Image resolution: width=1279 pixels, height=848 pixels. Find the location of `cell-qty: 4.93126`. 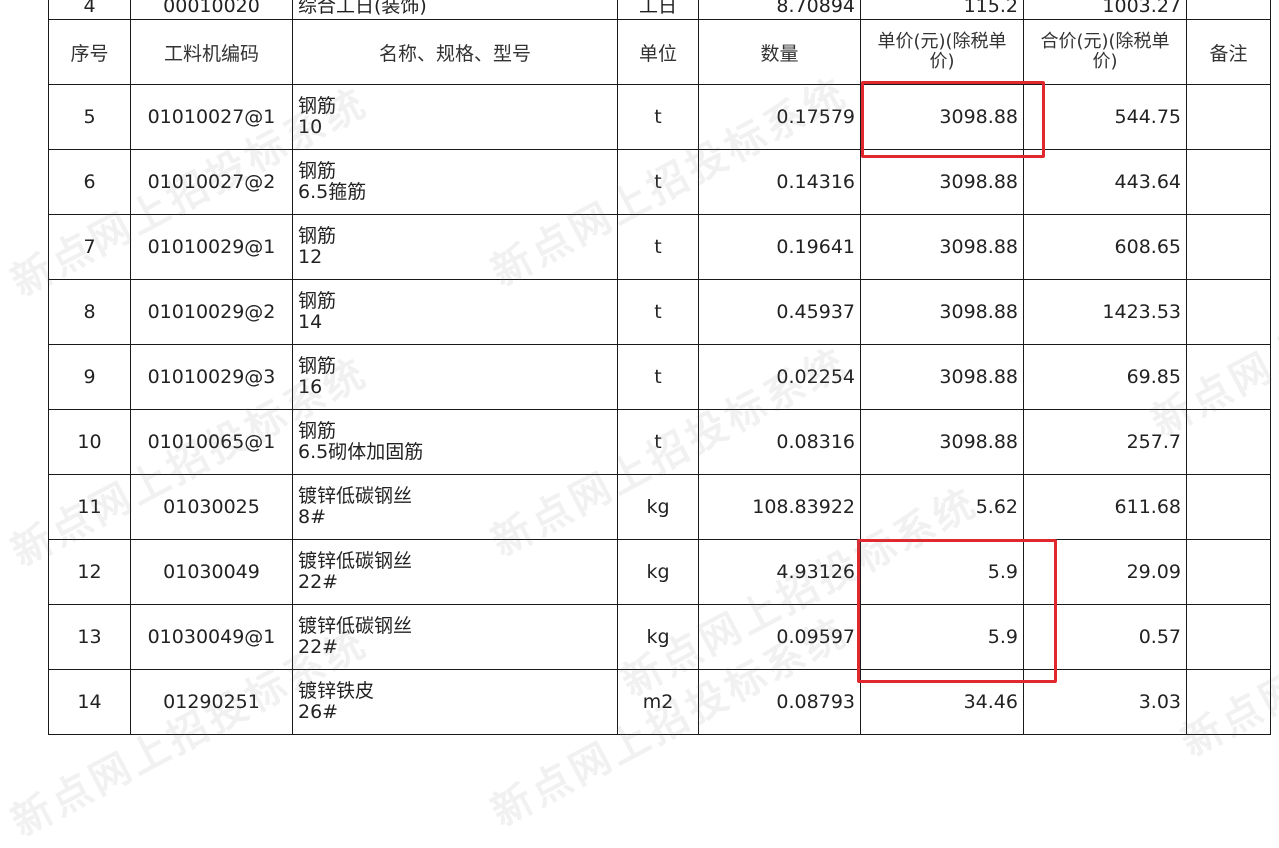

cell-qty: 4.93126 is located at coordinates (779, 572).